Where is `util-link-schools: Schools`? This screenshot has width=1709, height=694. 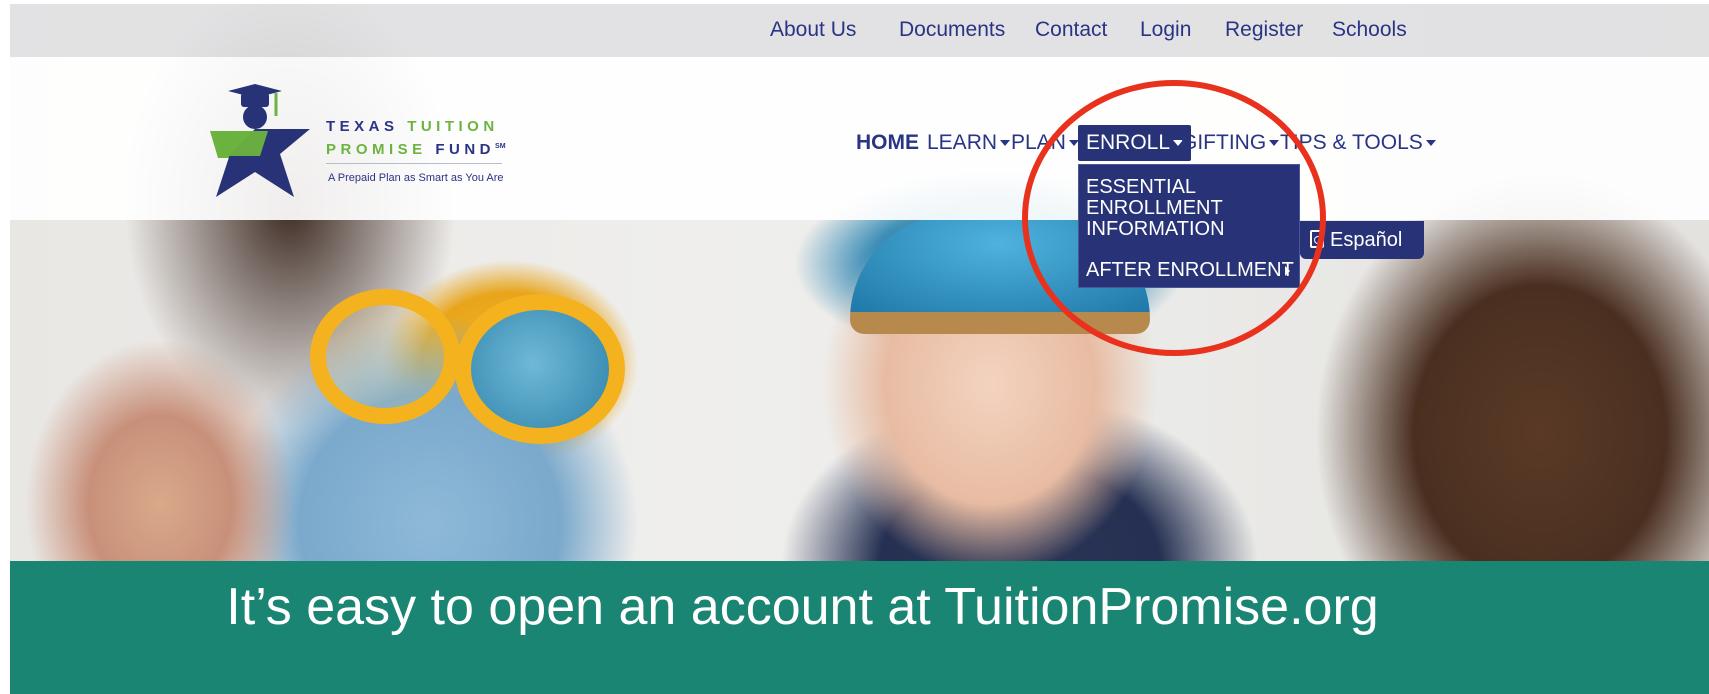 util-link-schools: Schools is located at coordinates (1369, 30).